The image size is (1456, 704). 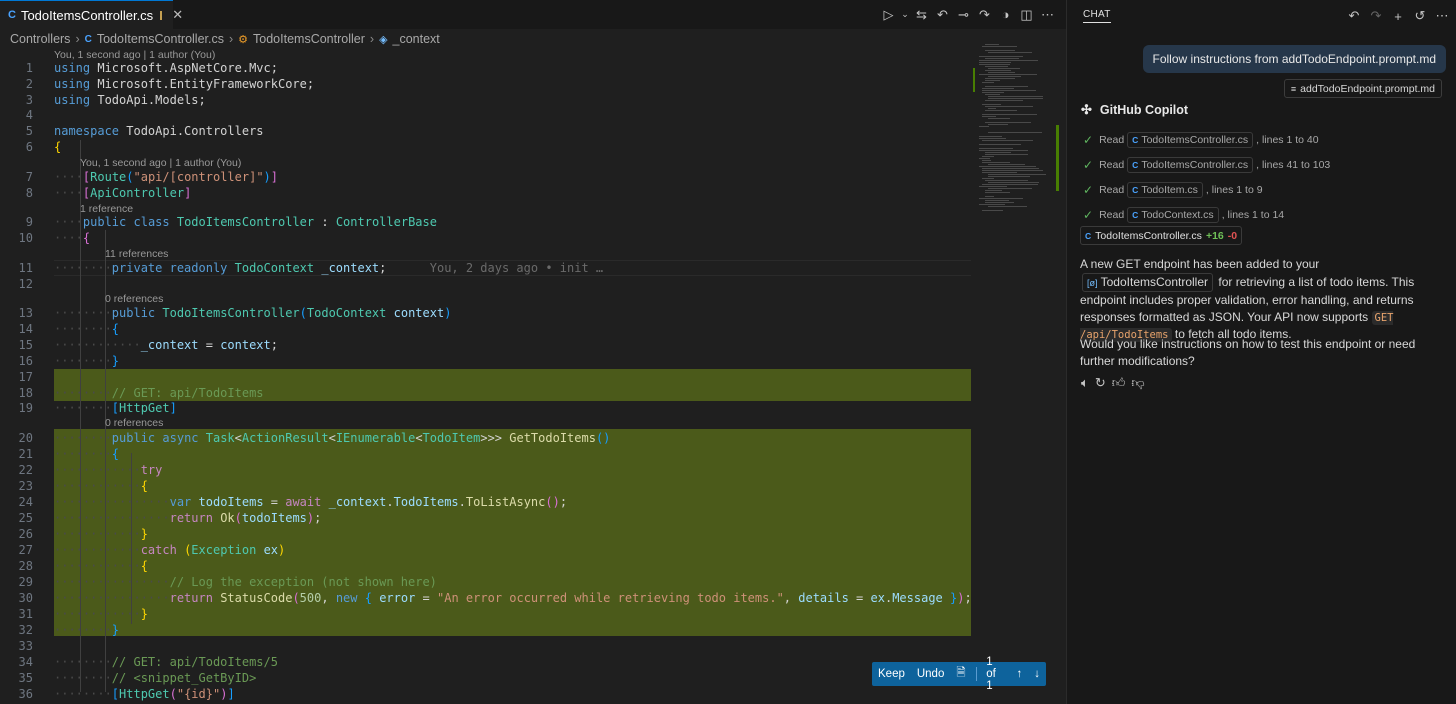 What do you see at coordinates (1161, 235) in the screenshot?
I see `changed-file-chip: C TodoItemsController.cs +16 -0` at bounding box center [1161, 235].